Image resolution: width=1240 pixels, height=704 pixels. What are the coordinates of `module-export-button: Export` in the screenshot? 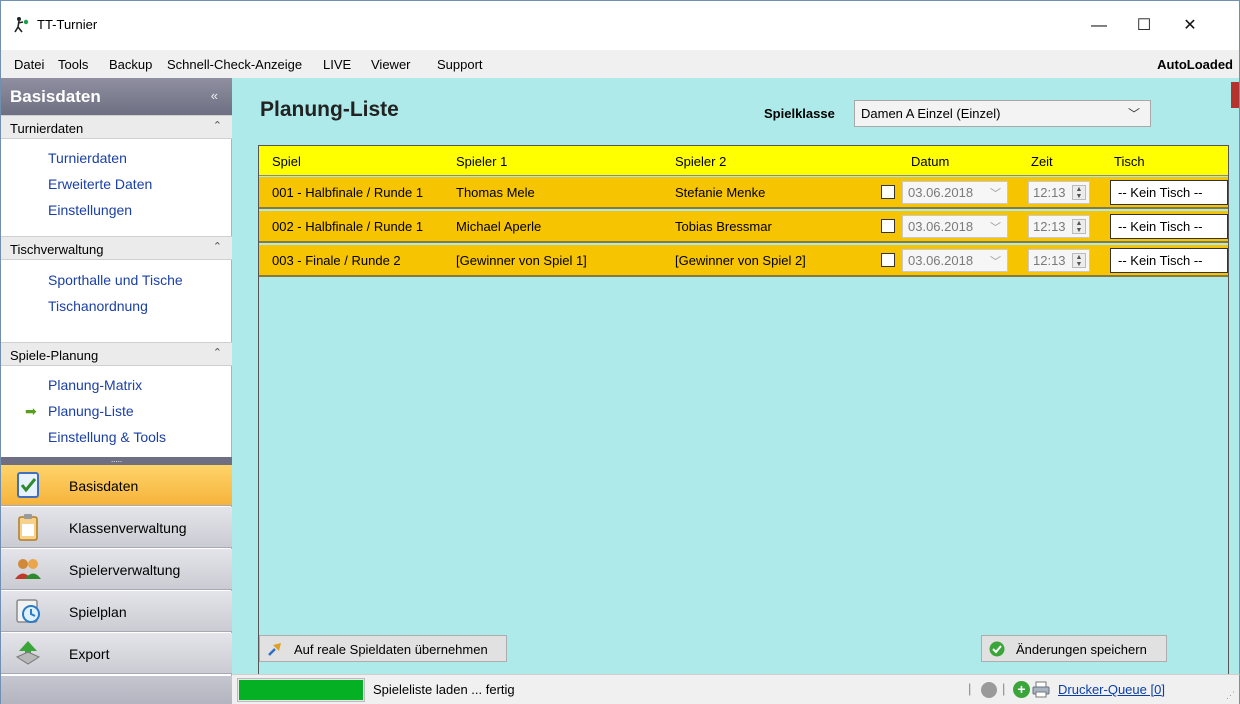 It's located at (116, 653).